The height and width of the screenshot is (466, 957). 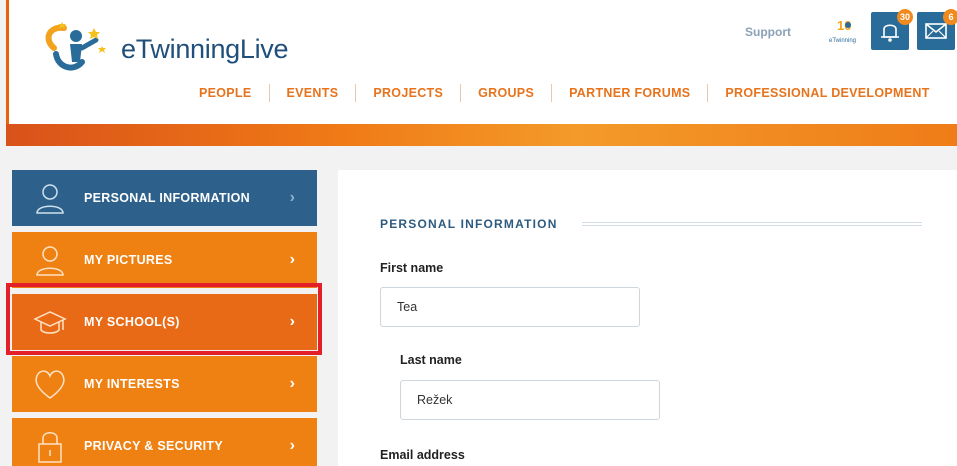 What do you see at coordinates (469, 224) in the screenshot?
I see `section-title: PERSONAL INFORMATION` at bounding box center [469, 224].